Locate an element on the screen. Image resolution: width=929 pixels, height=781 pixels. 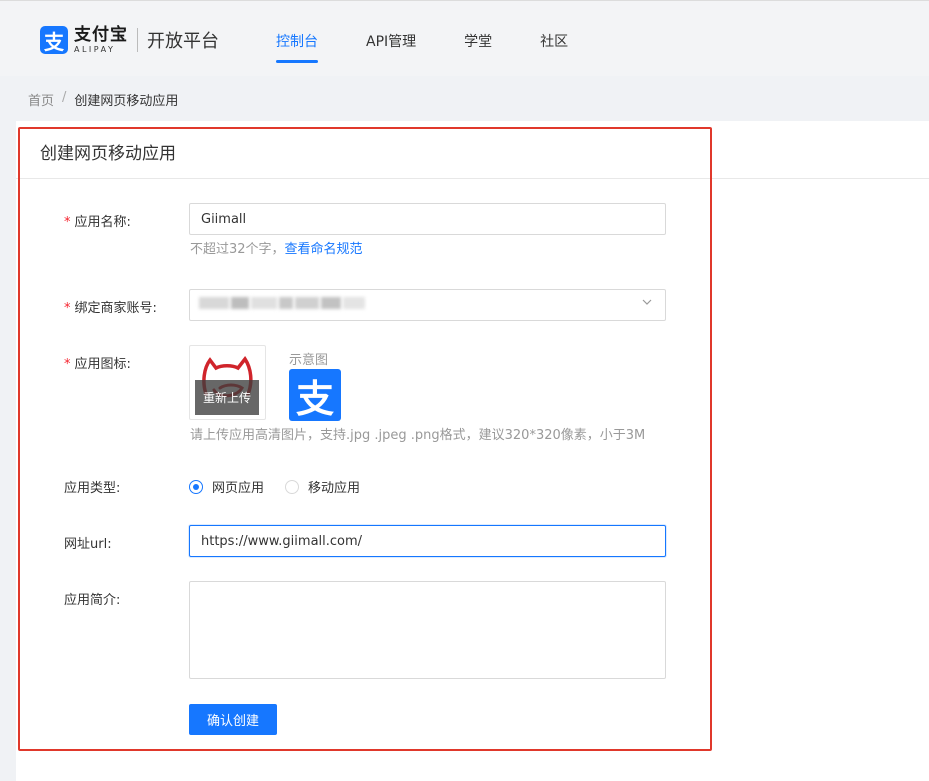
chevron-down-icon is located at coordinates (647, 302).